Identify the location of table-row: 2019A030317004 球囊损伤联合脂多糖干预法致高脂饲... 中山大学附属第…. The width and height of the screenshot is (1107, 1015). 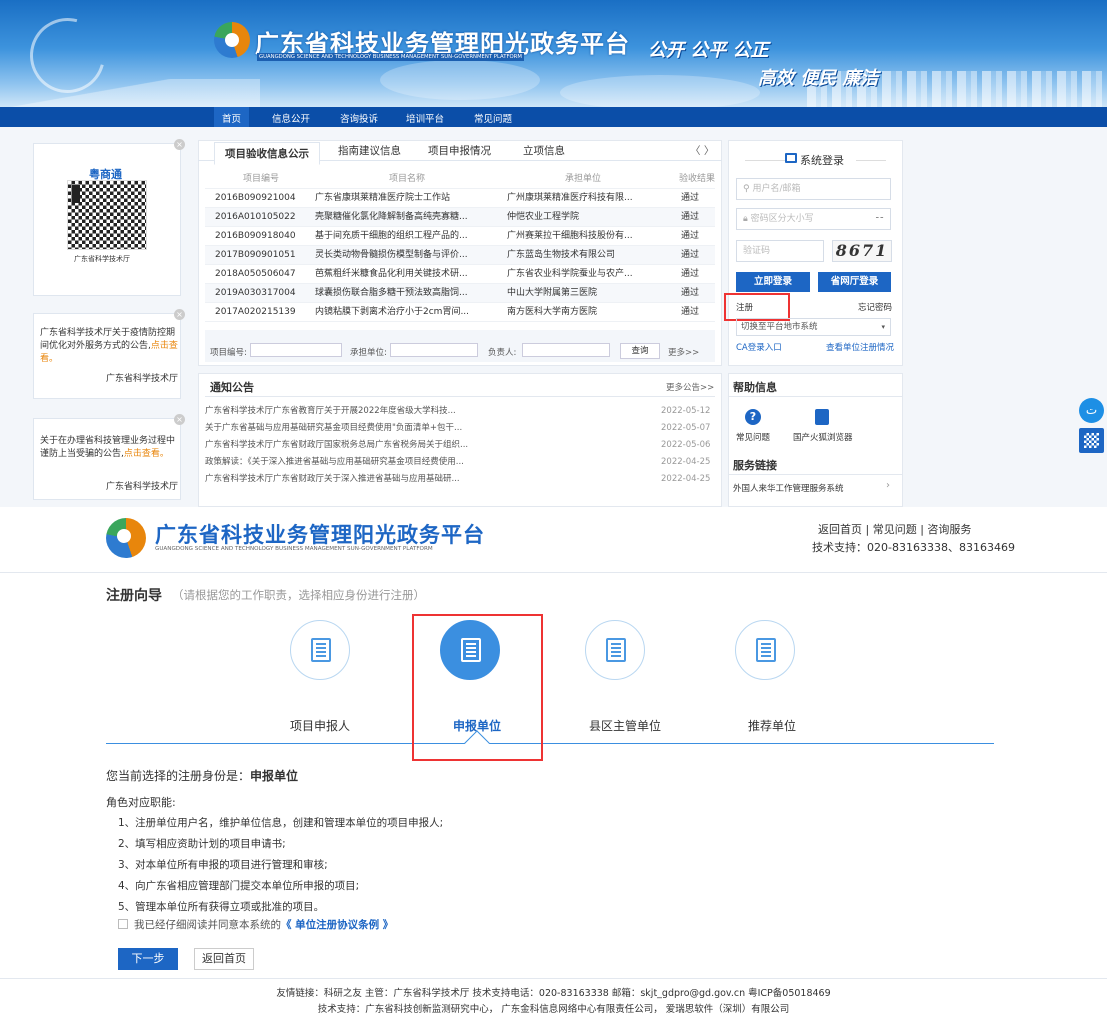
(460, 293).